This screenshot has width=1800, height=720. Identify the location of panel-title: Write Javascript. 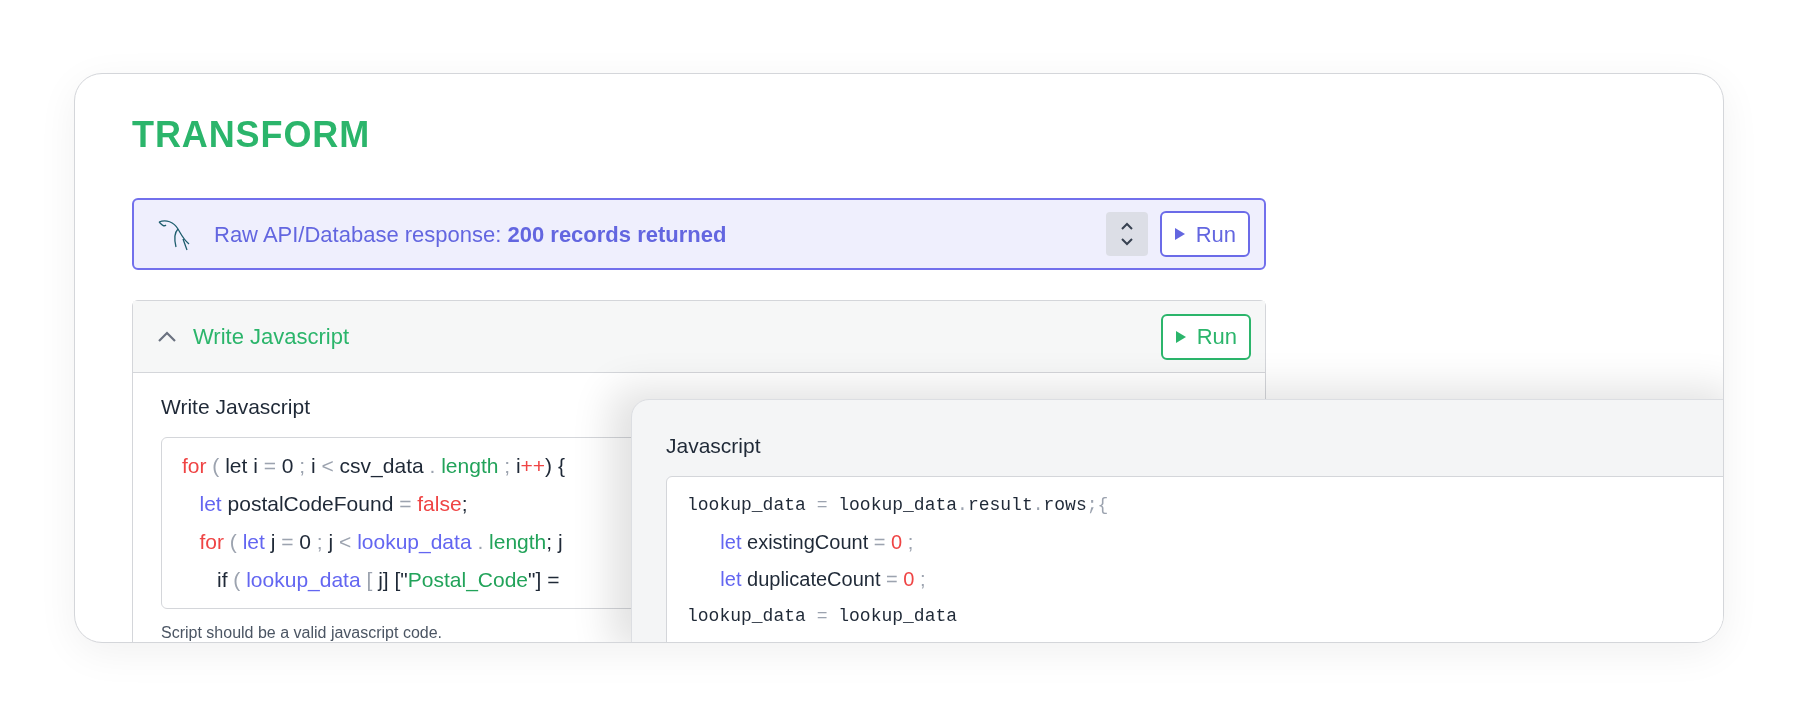
(271, 337).